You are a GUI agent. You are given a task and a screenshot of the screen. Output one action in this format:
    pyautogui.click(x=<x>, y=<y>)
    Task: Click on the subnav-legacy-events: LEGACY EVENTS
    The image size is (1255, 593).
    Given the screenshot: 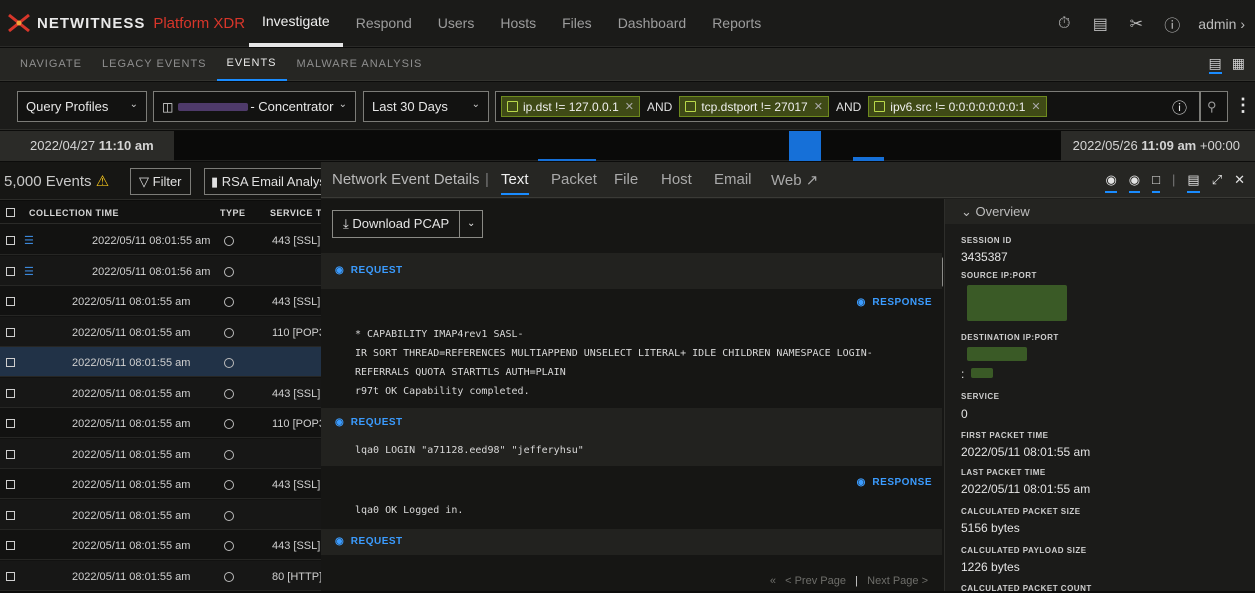 What is the action you would take?
    pyautogui.click(x=154, y=64)
    